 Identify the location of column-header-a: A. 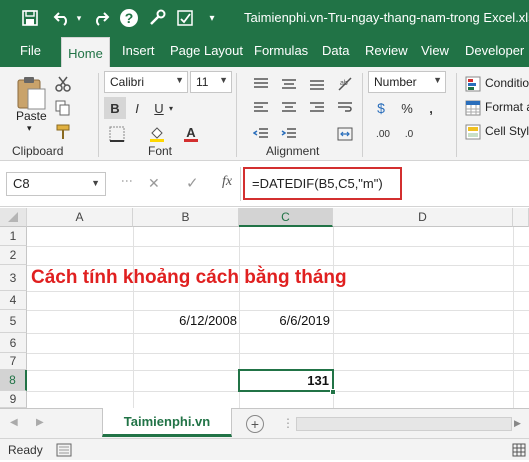
(80, 217).